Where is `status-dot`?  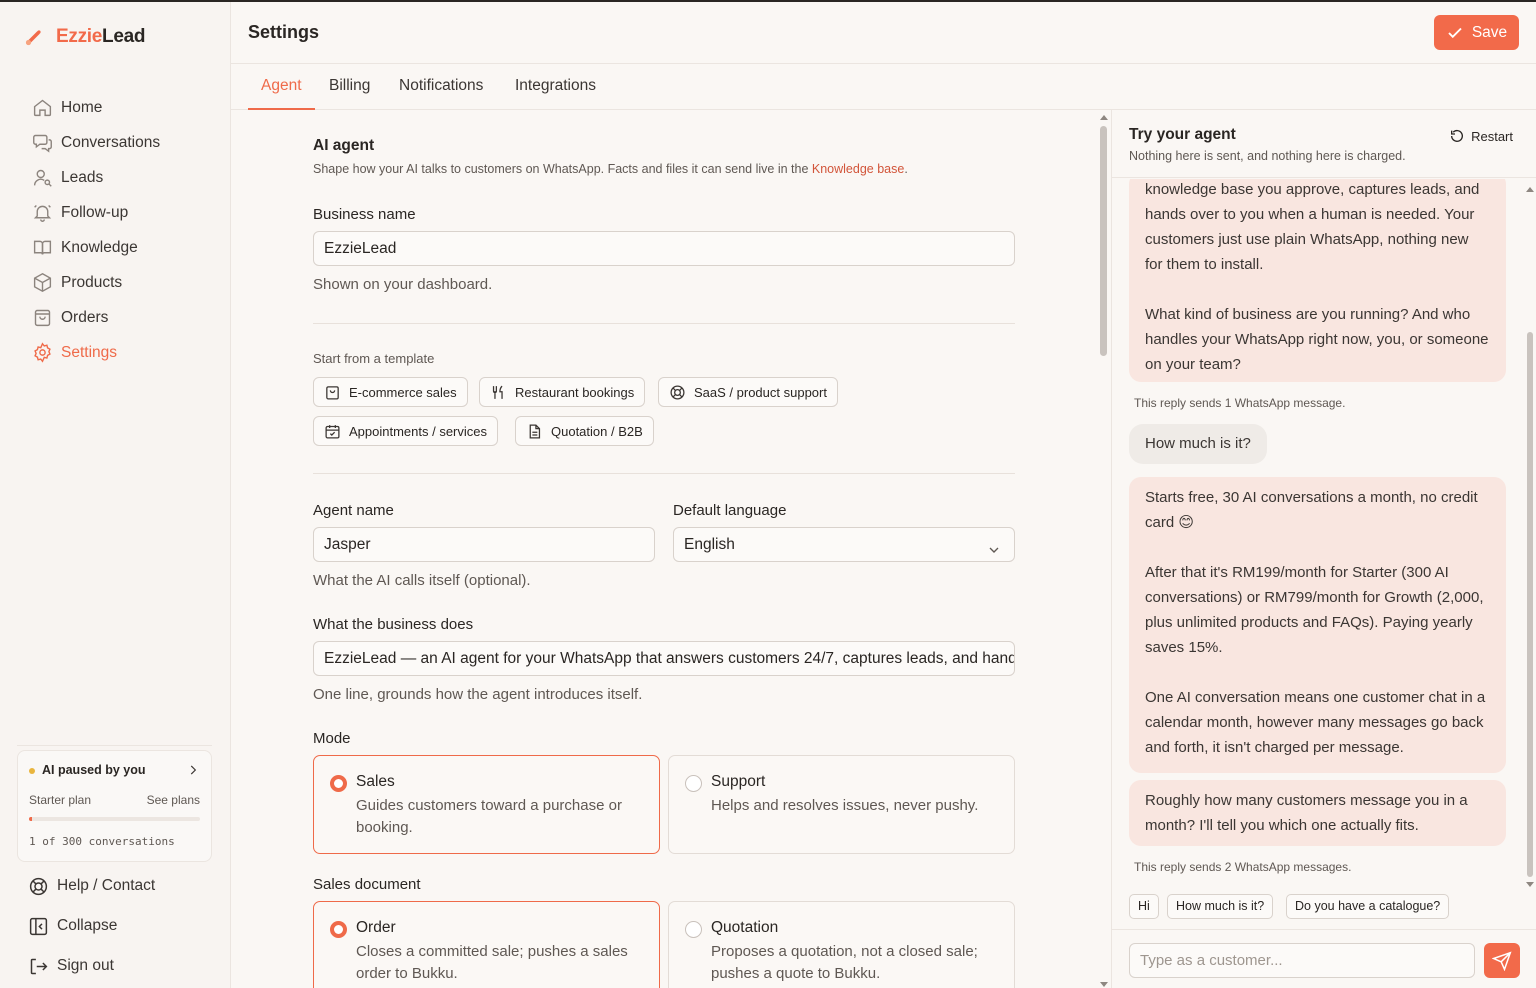 status-dot is located at coordinates (32, 770).